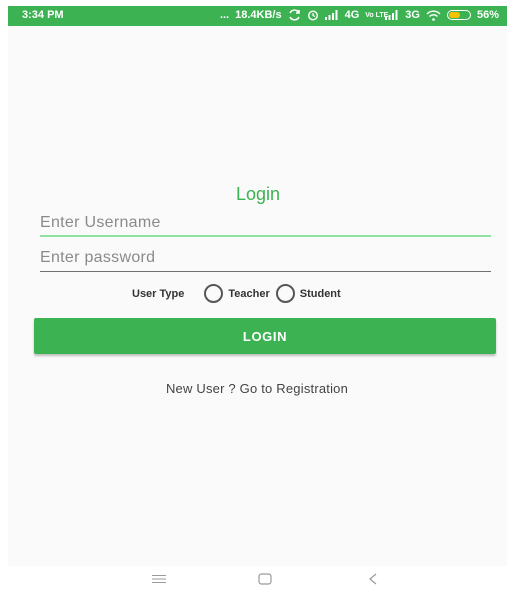 The image size is (514, 592). I want to click on student-radio-label: Student, so click(320, 293).